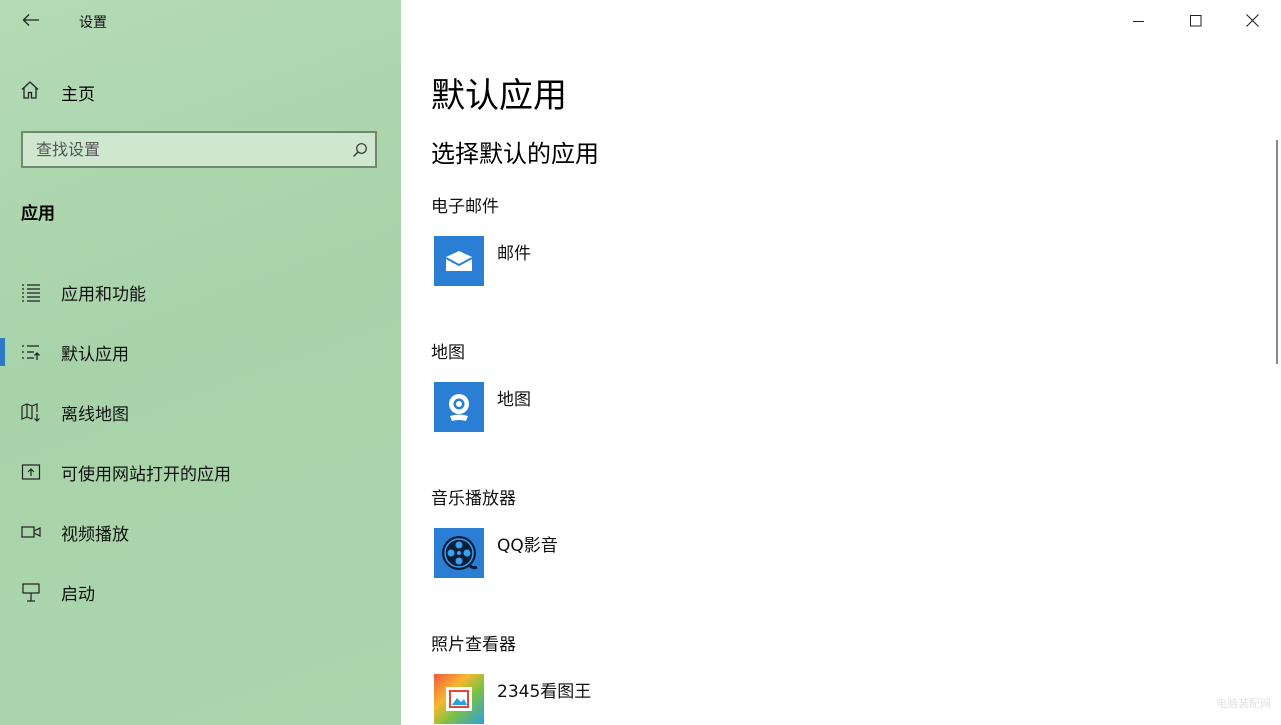  What do you see at coordinates (1243, 703) in the screenshot?
I see `watermark: 电脑装配网` at bounding box center [1243, 703].